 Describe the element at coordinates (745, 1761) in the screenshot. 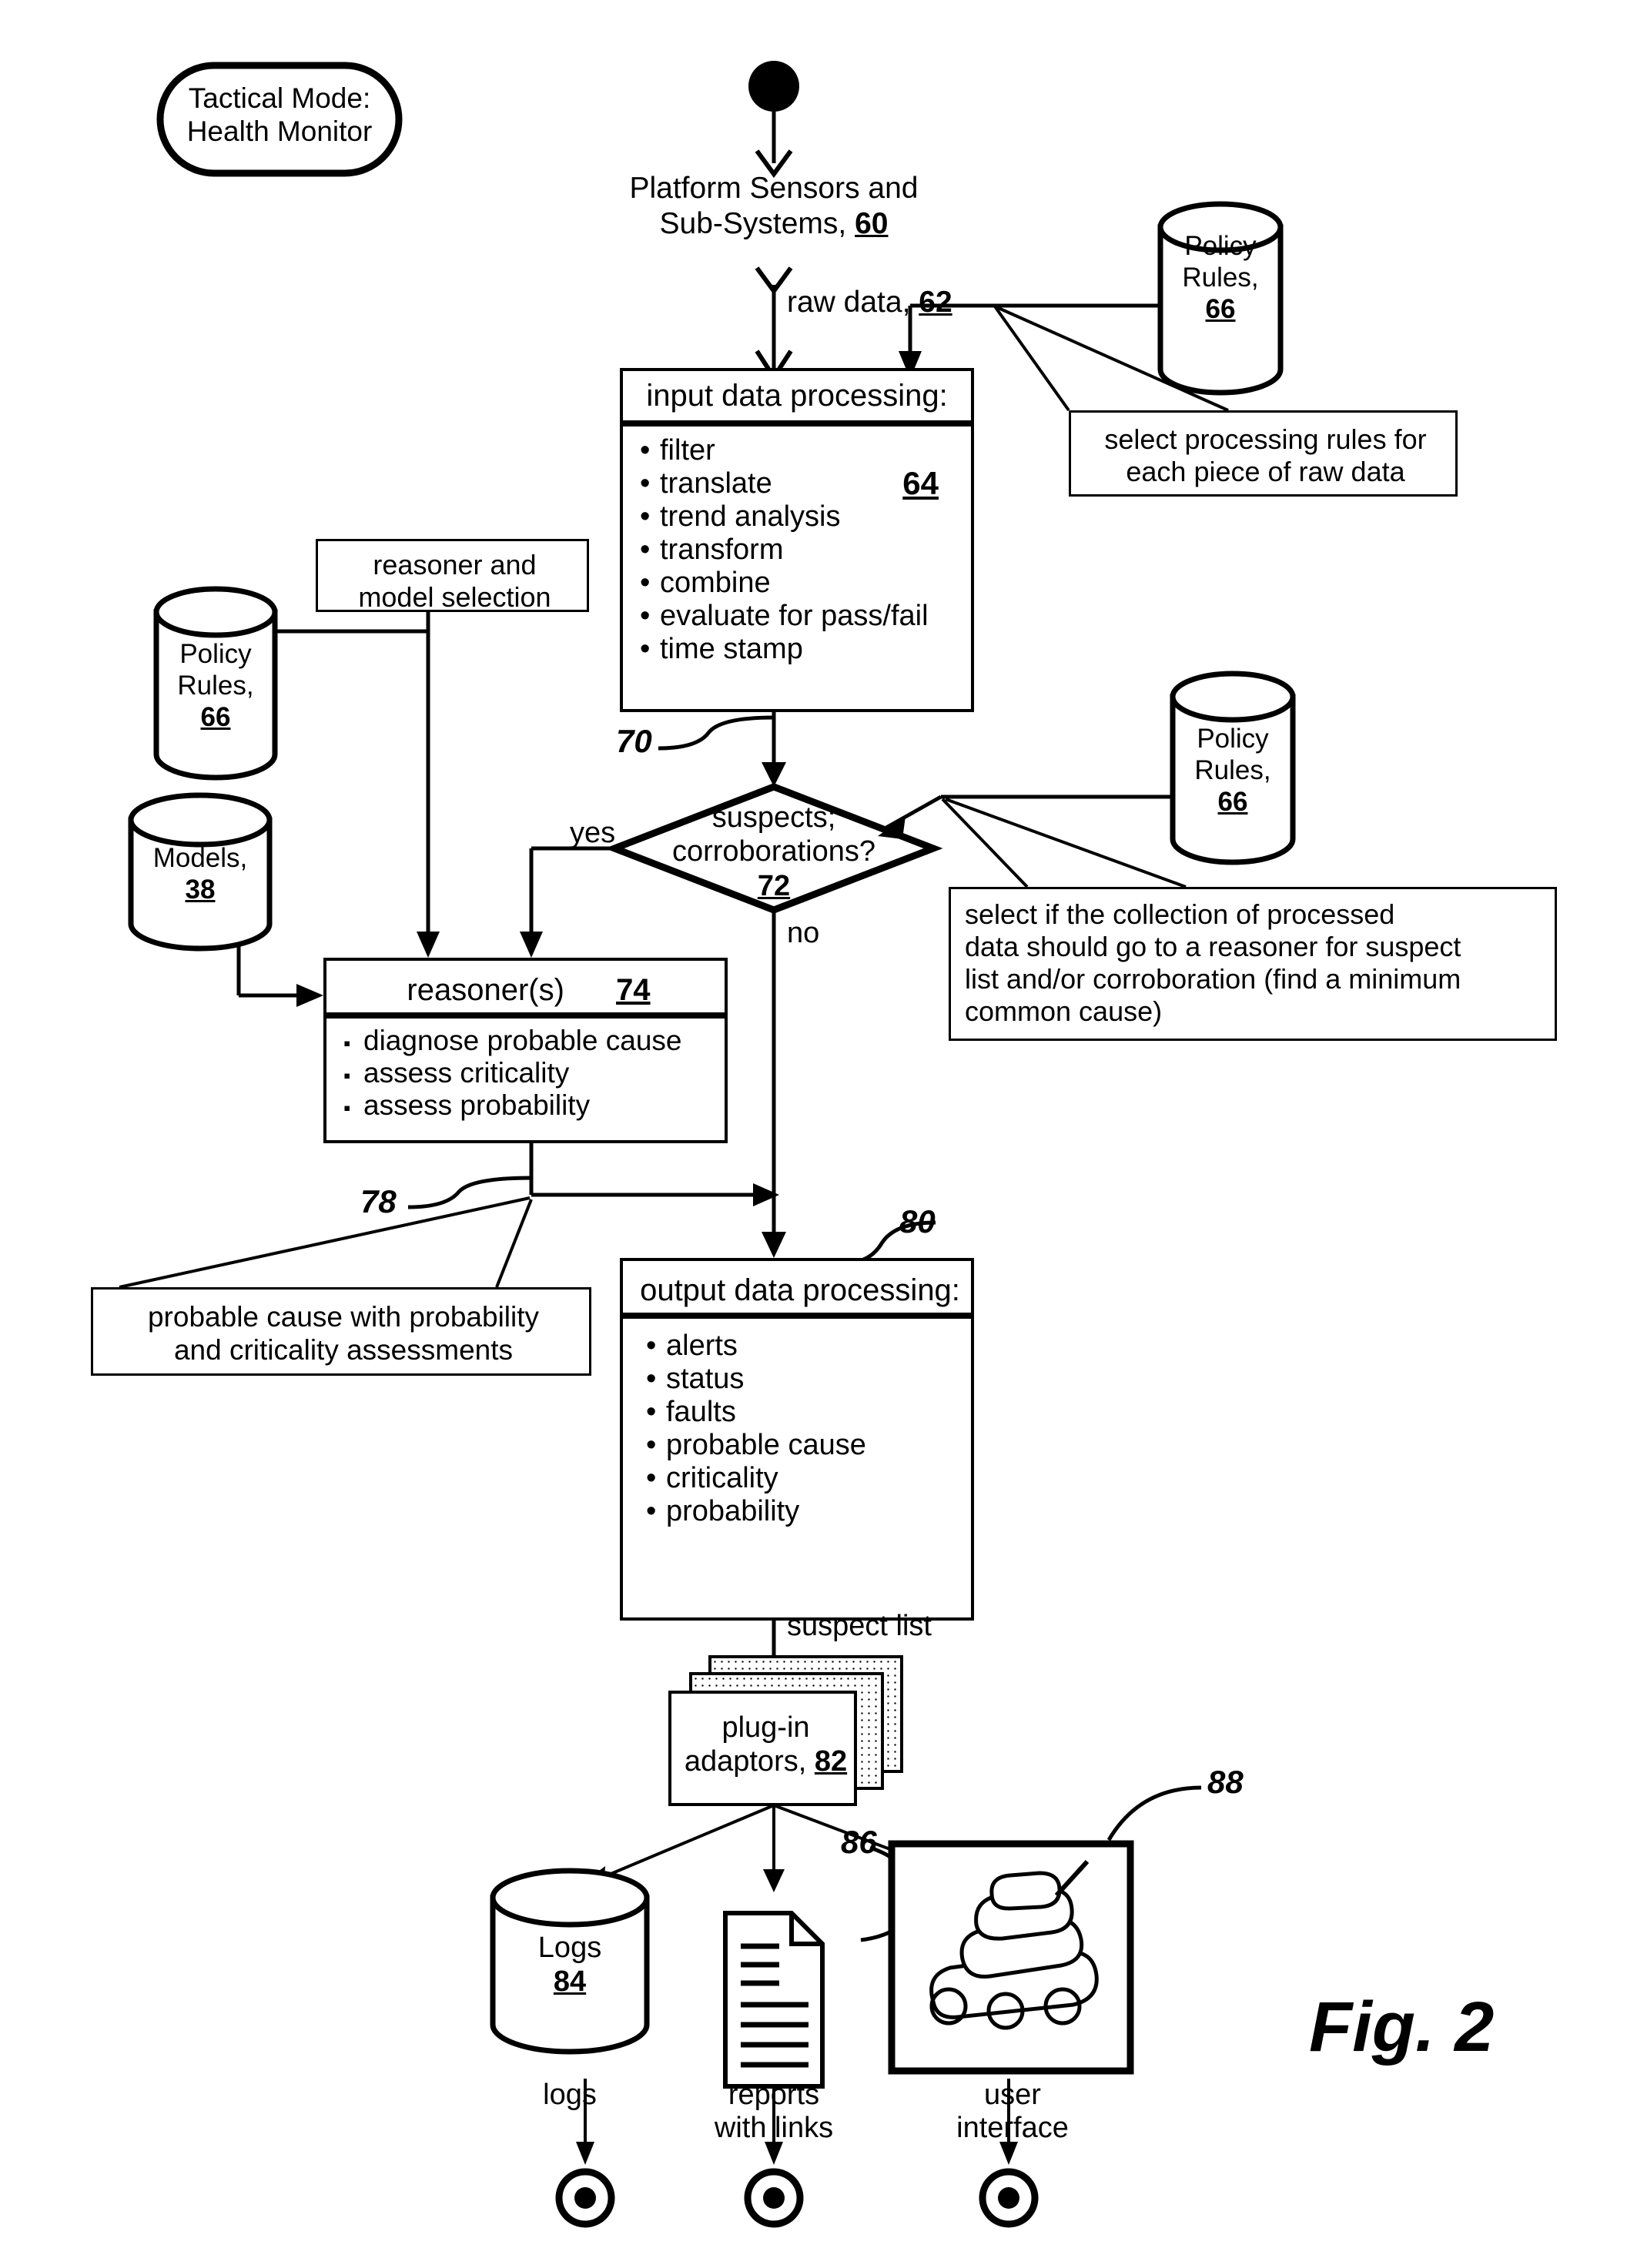

I see `adaptors-text2: adaptors,` at that location.